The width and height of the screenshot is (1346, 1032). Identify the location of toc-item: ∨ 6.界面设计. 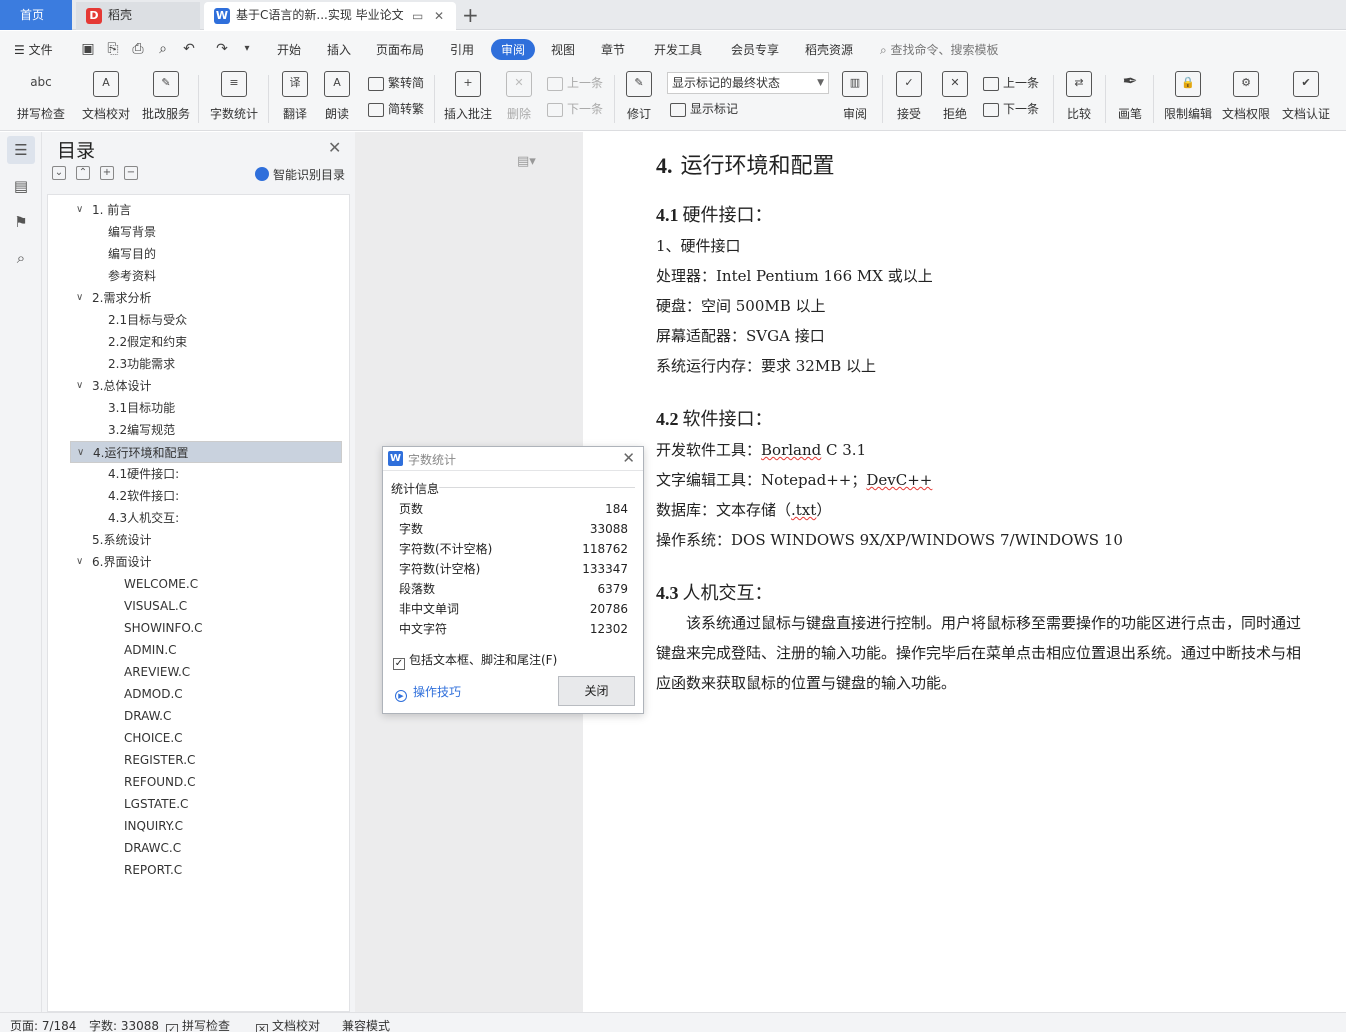
(206, 562).